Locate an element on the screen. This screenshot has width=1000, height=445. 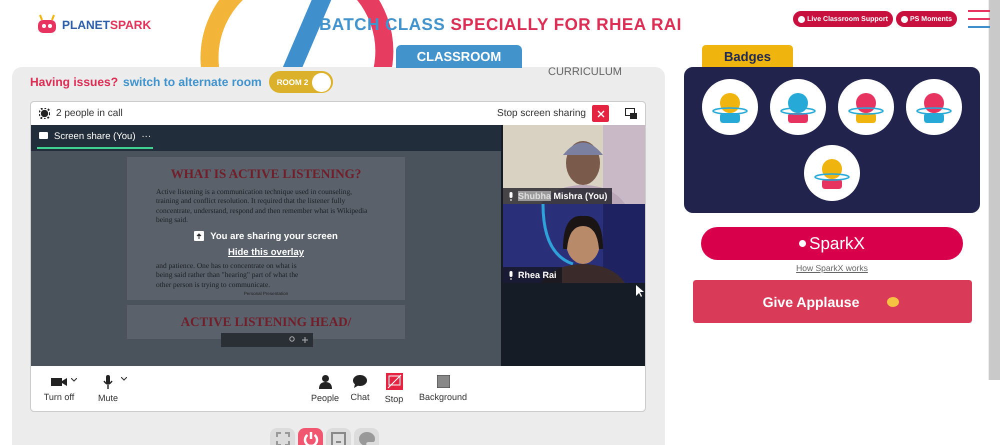
slide-title: WHAT IS ACTIVE LISTENING? is located at coordinates (266, 174).